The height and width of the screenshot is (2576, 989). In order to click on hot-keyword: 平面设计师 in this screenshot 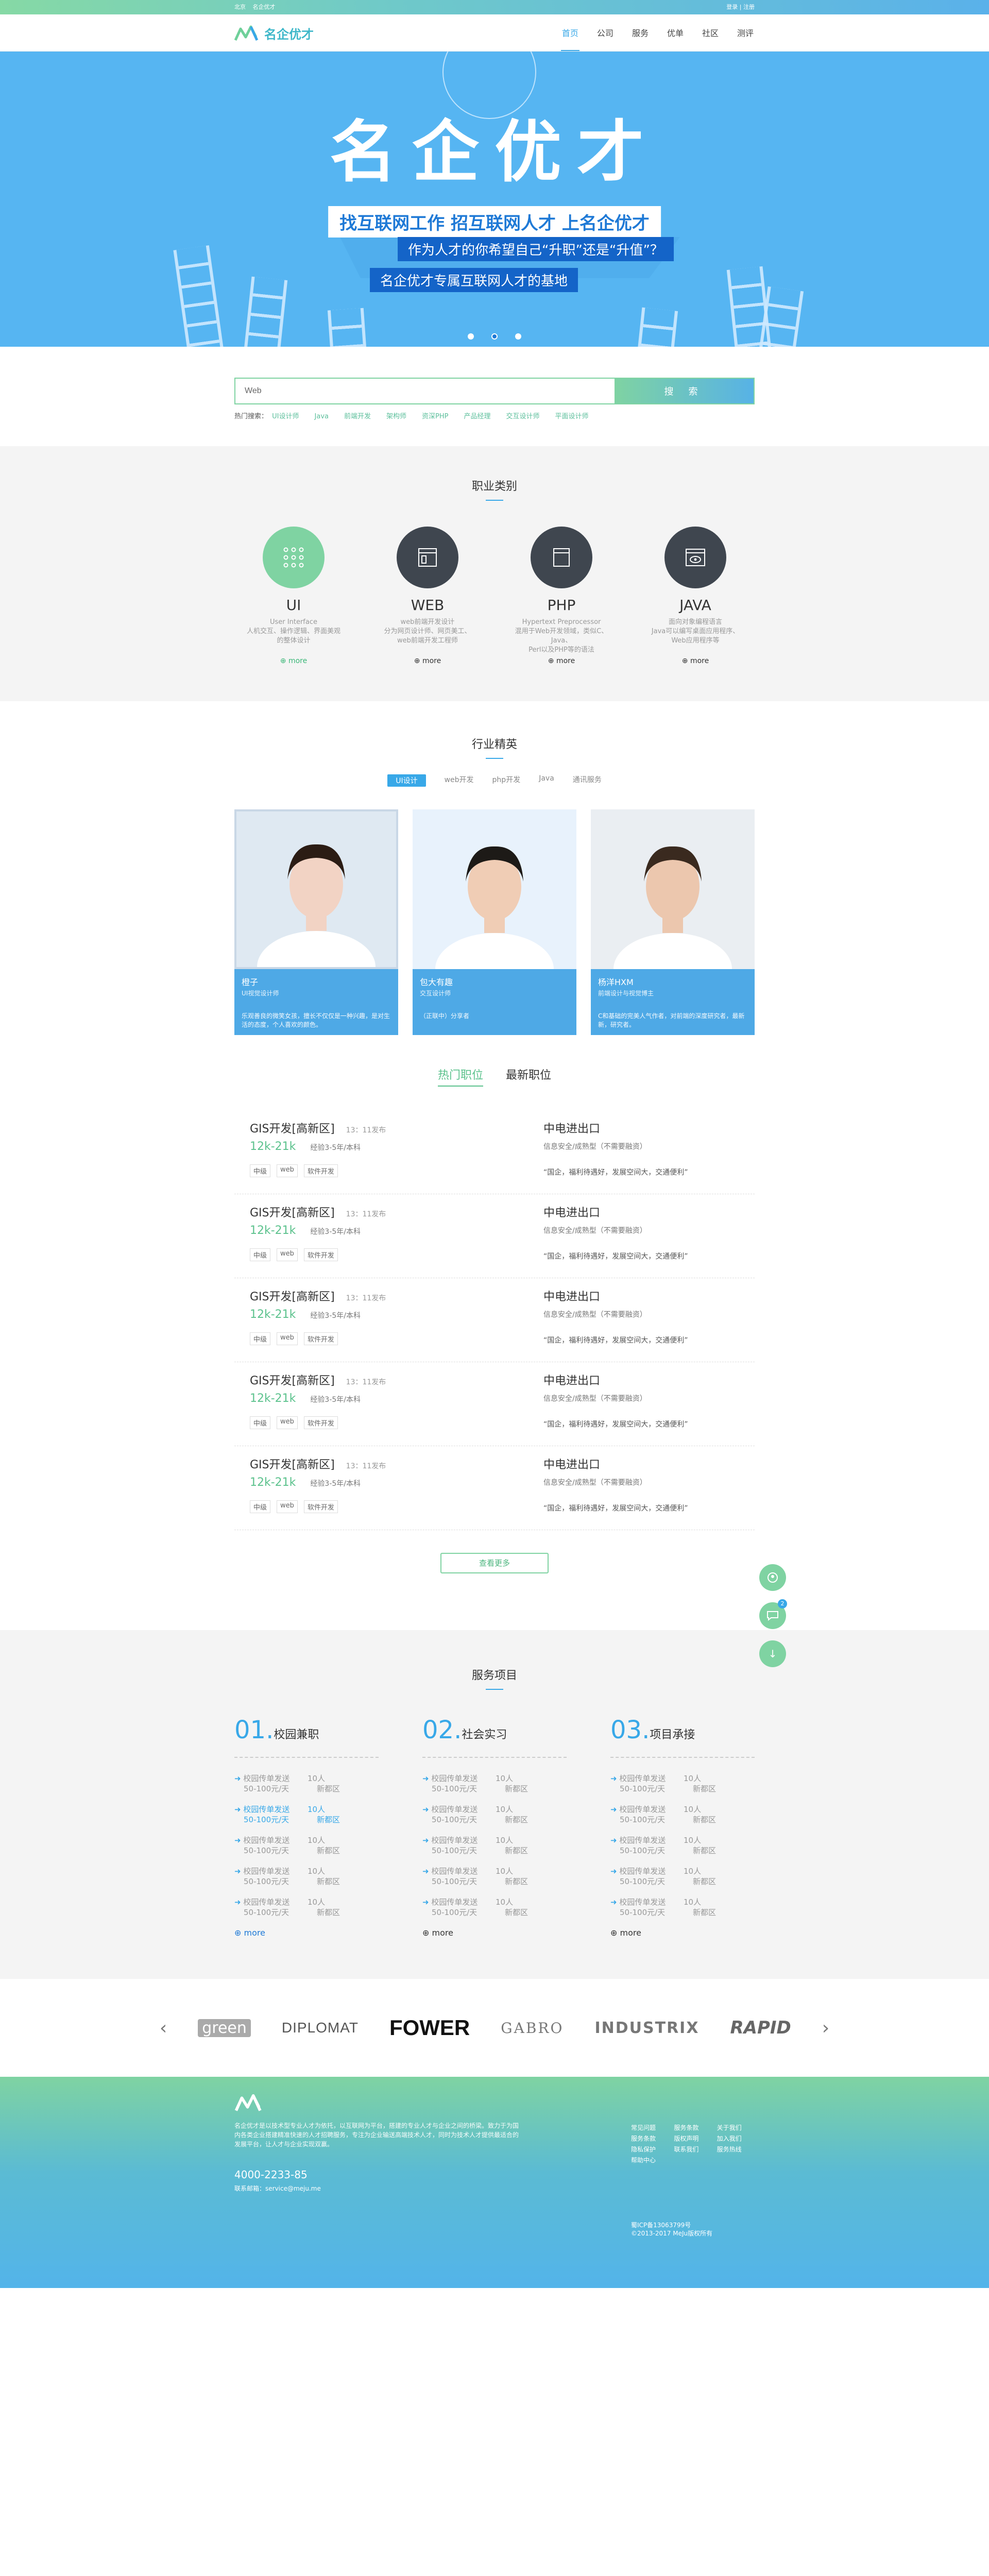, I will do `click(572, 416)`.